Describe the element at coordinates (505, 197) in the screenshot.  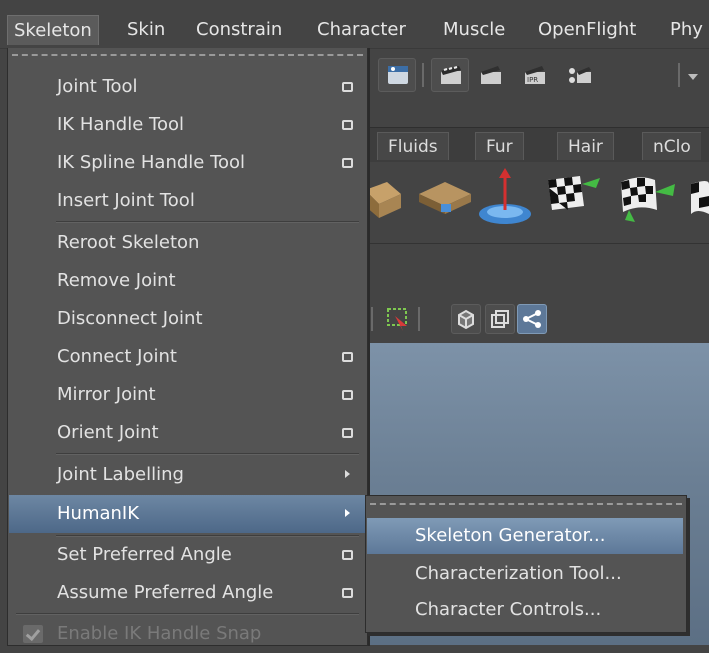
I see `ocean-icon` at that location.